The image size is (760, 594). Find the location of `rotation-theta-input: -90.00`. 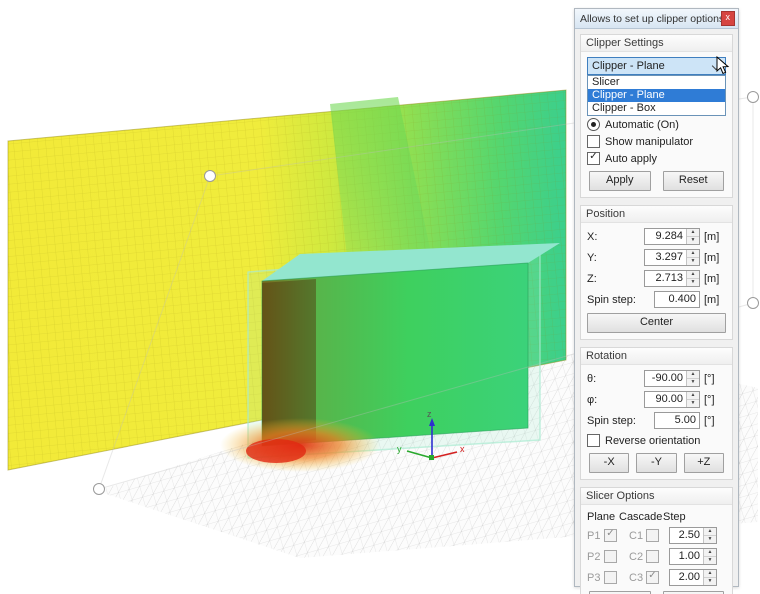

rotation-theta-input: -90.00 is located at coordinates (672, 378).